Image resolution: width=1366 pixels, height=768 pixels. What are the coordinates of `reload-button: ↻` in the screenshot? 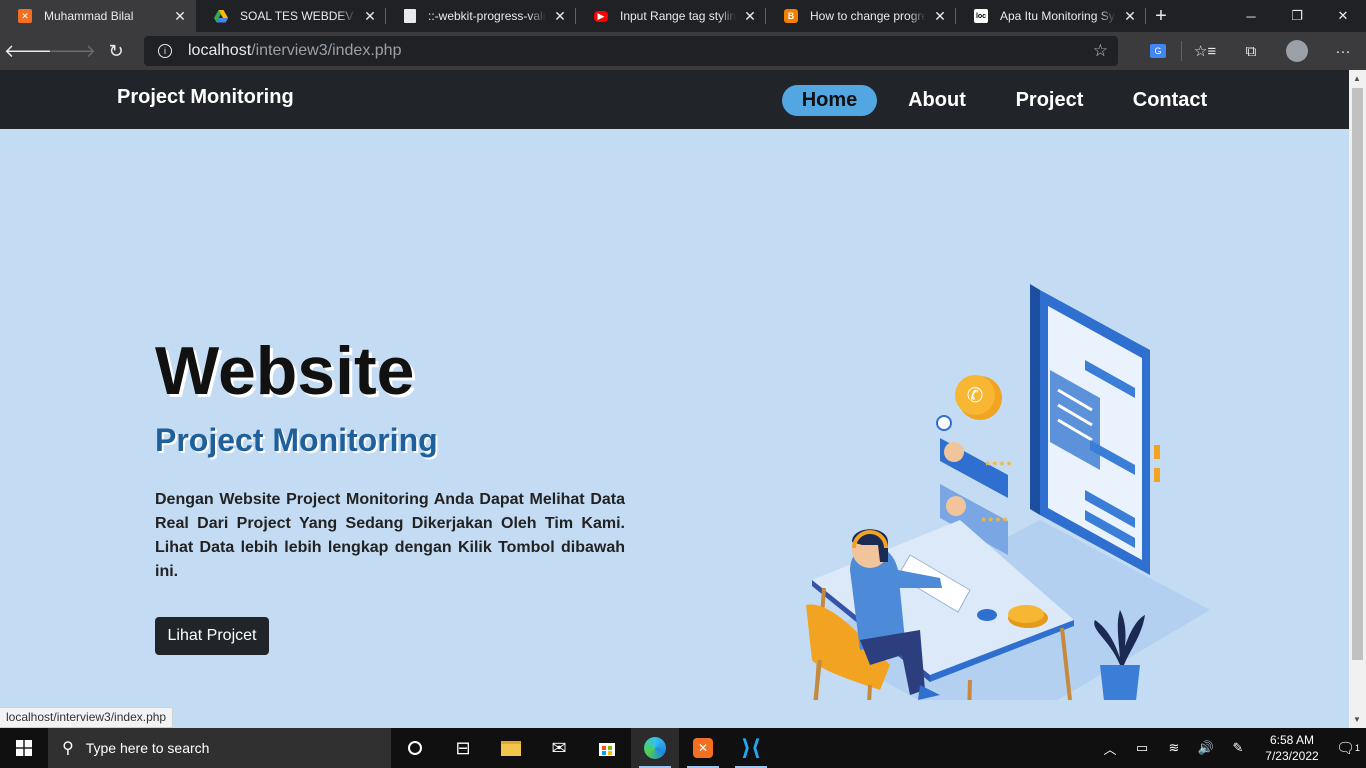 It's located at (116, 51).